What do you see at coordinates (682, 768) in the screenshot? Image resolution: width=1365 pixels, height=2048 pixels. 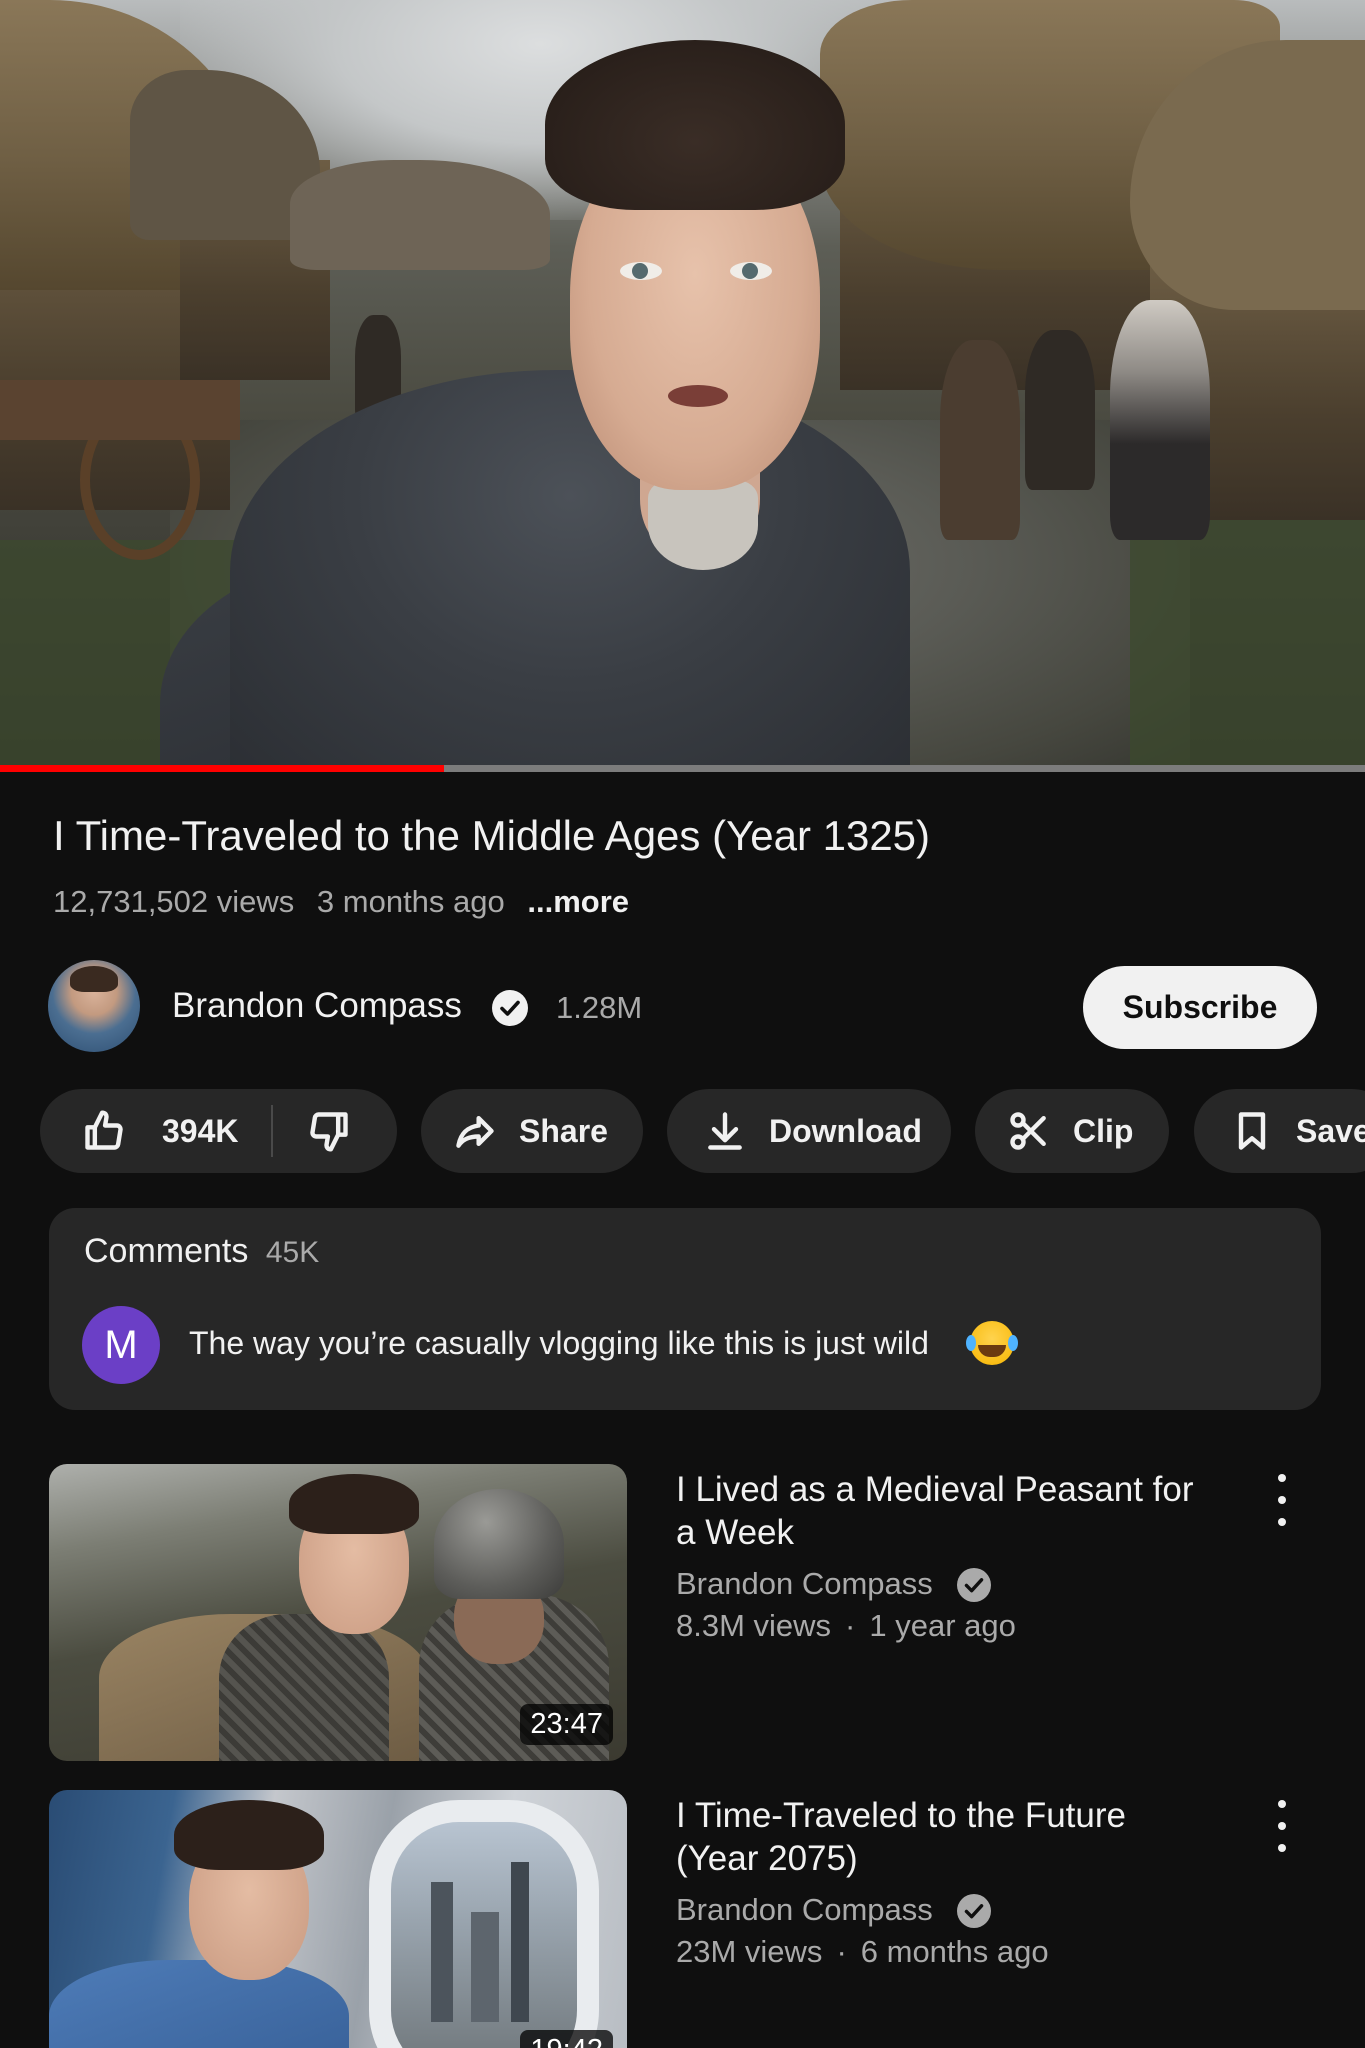 I see `progress-bar` at bounding box center [682, 768].